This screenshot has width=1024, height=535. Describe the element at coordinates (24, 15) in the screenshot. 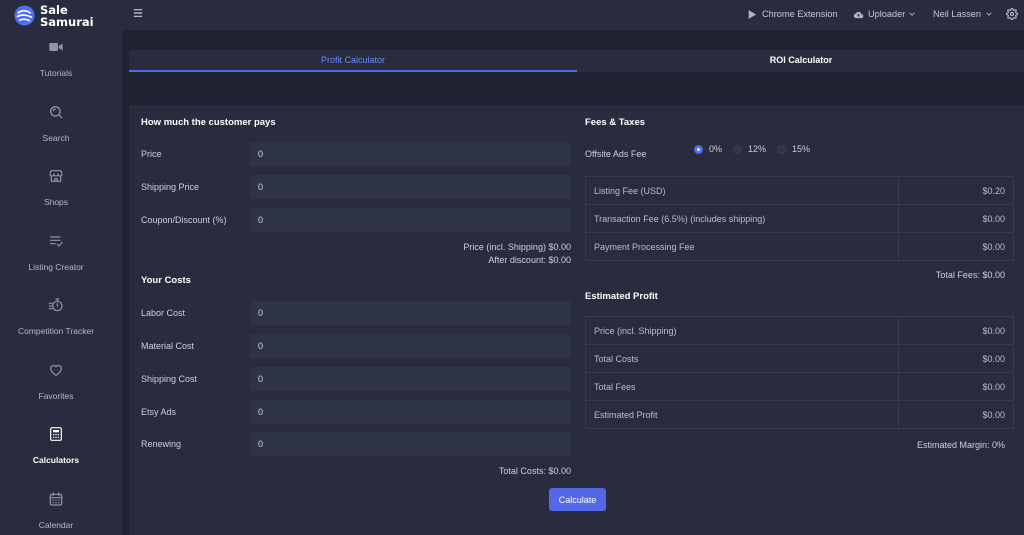

I see `samurai-wave-logo-icon` at that location.